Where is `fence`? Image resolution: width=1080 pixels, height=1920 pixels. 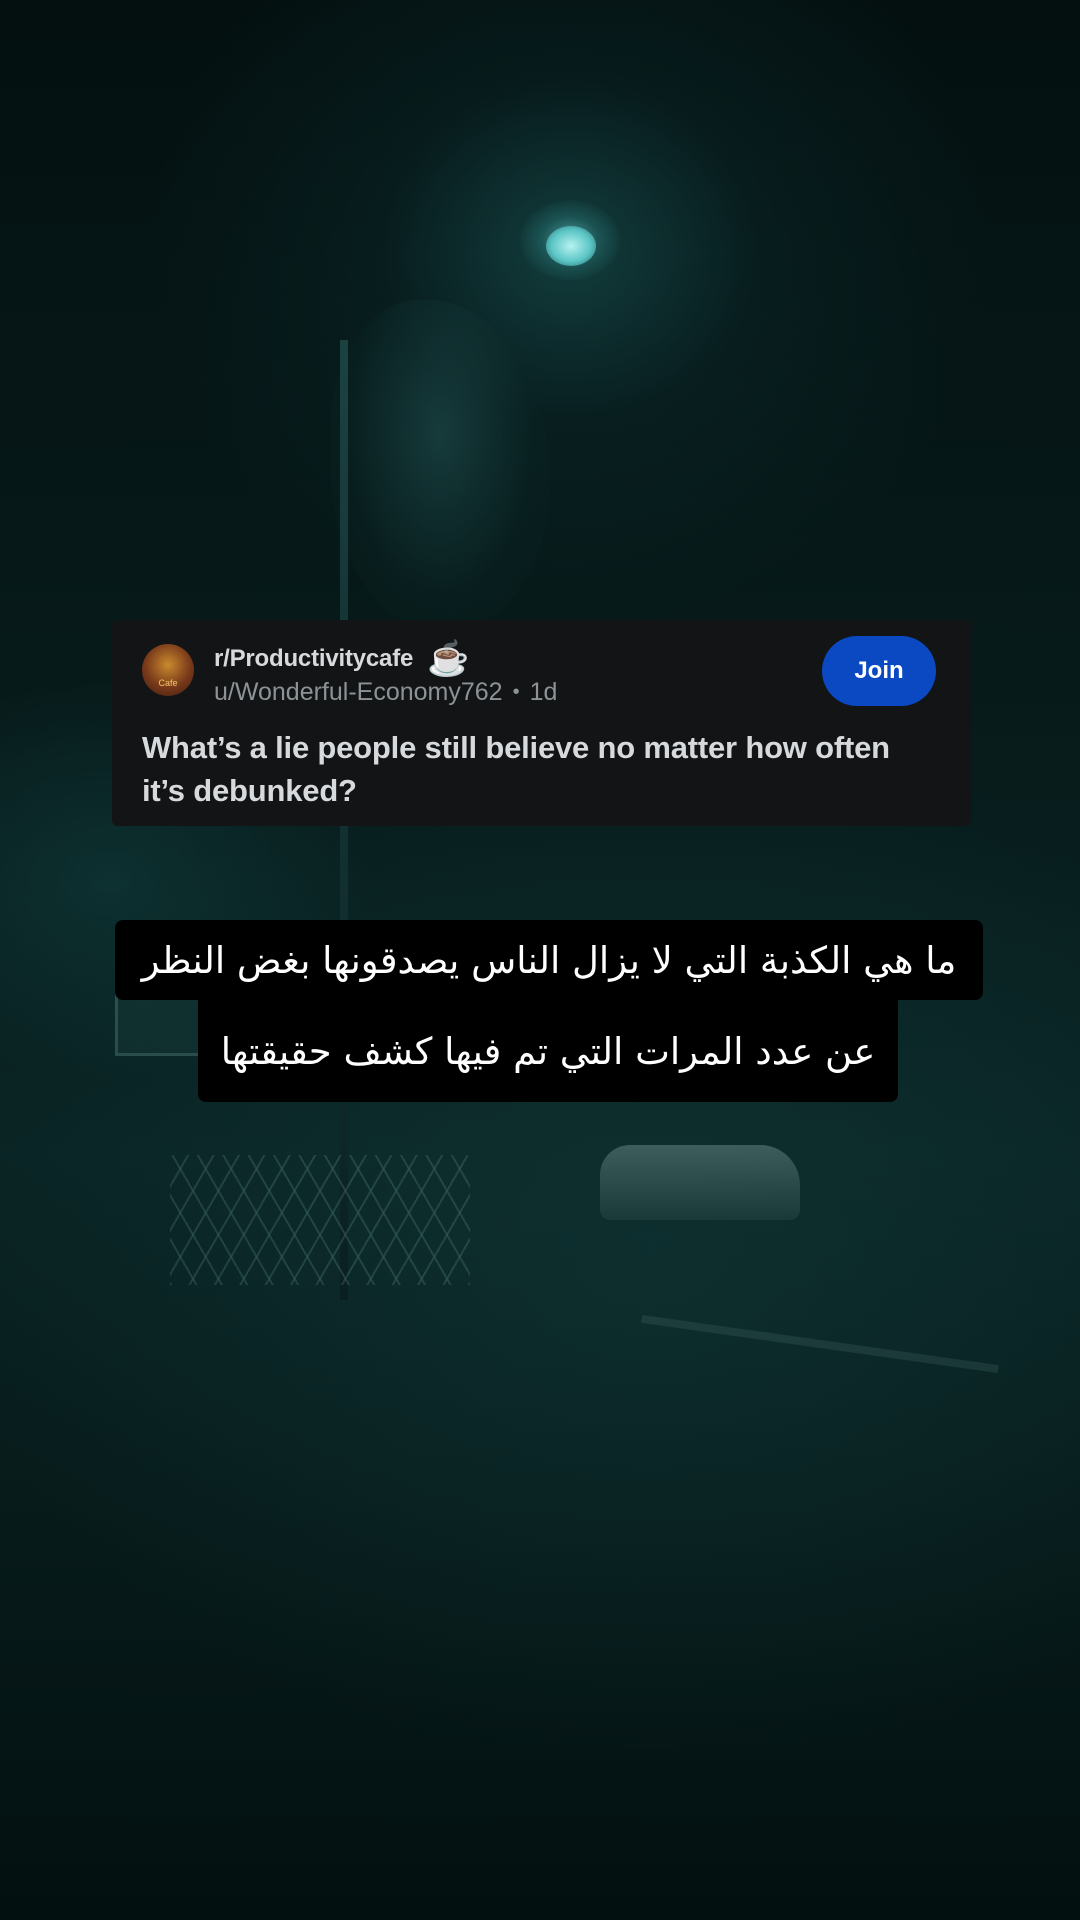
fence is located at coordinates (320, 1220).